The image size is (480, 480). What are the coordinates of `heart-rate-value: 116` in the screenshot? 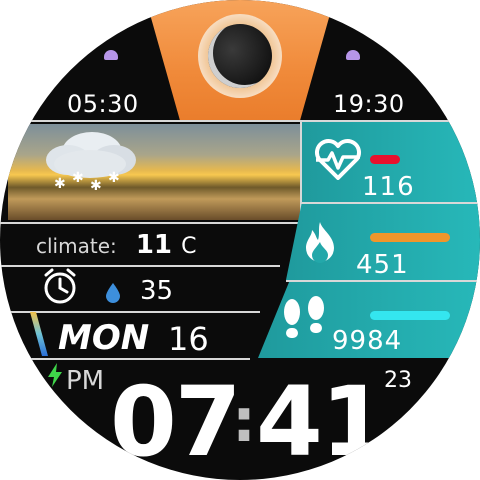 It's located at (388, 187).